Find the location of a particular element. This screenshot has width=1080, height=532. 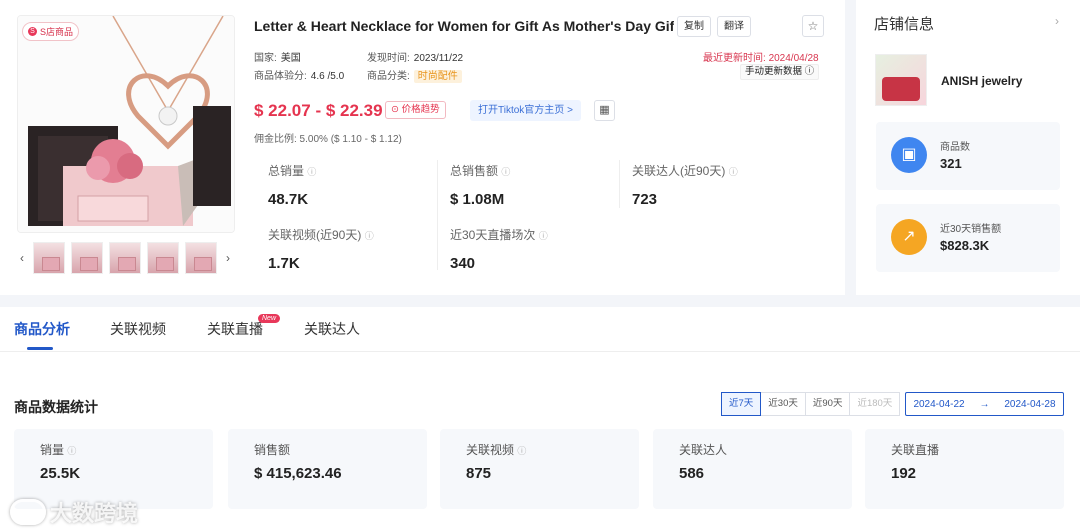

tab-bar: 商品分析 关联视频 关联直播 关联达人 is located at coordinates (540, 329).